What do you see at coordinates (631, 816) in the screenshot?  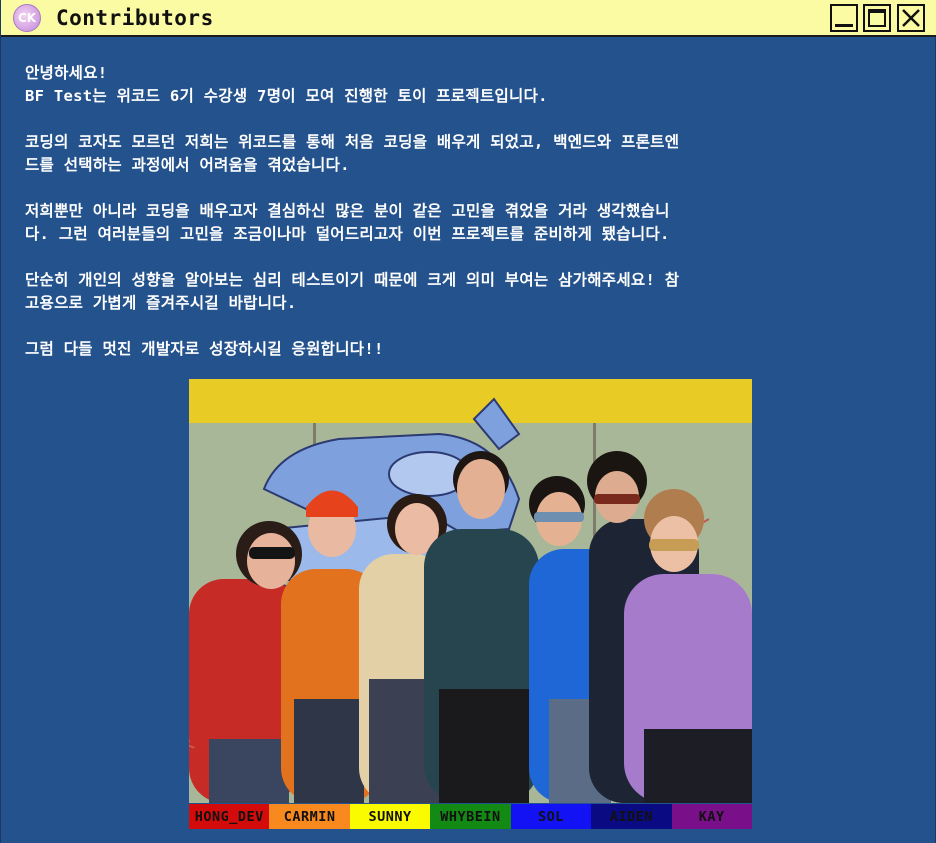 I see `contributor-tag-aiden: AIDEN` at bounding box center [631, 816].